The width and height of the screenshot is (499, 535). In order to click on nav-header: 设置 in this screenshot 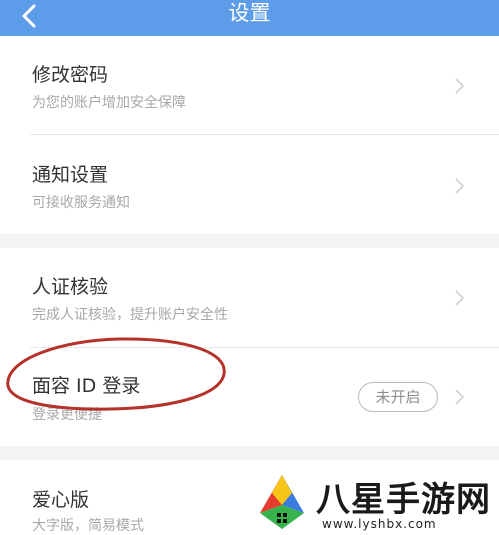, I will do `click(249, 18)`.